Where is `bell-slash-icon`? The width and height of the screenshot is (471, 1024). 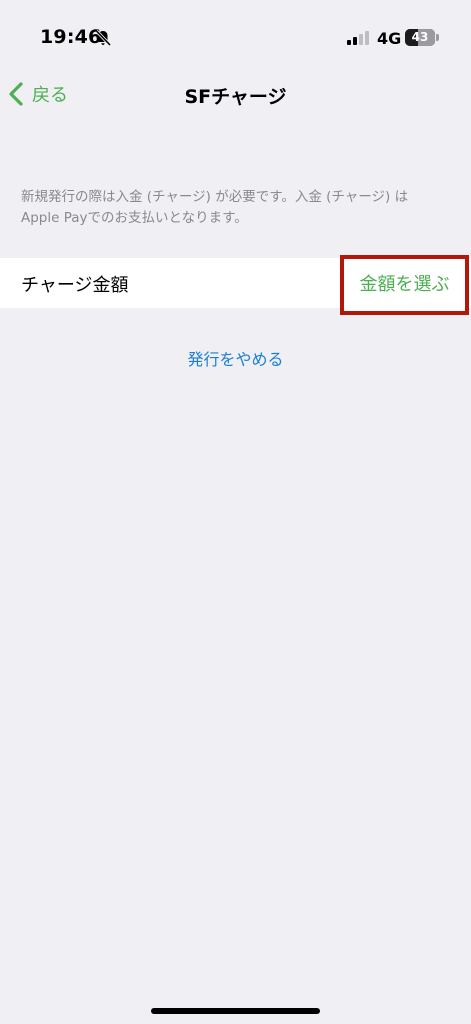 bell-slash-icon is located at coordinates (103, 38).